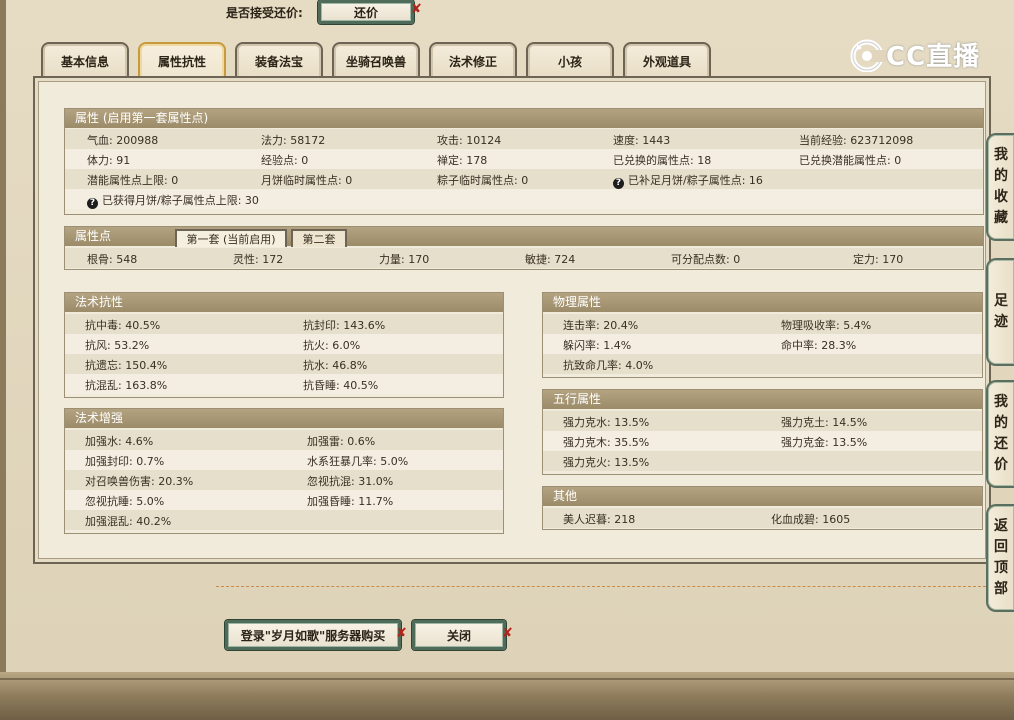 This screenshot has height=720, width=1014. I want to click on physical-row: 躲闪率: 1.4% 命中率: 28.3%, so click(762, 344).